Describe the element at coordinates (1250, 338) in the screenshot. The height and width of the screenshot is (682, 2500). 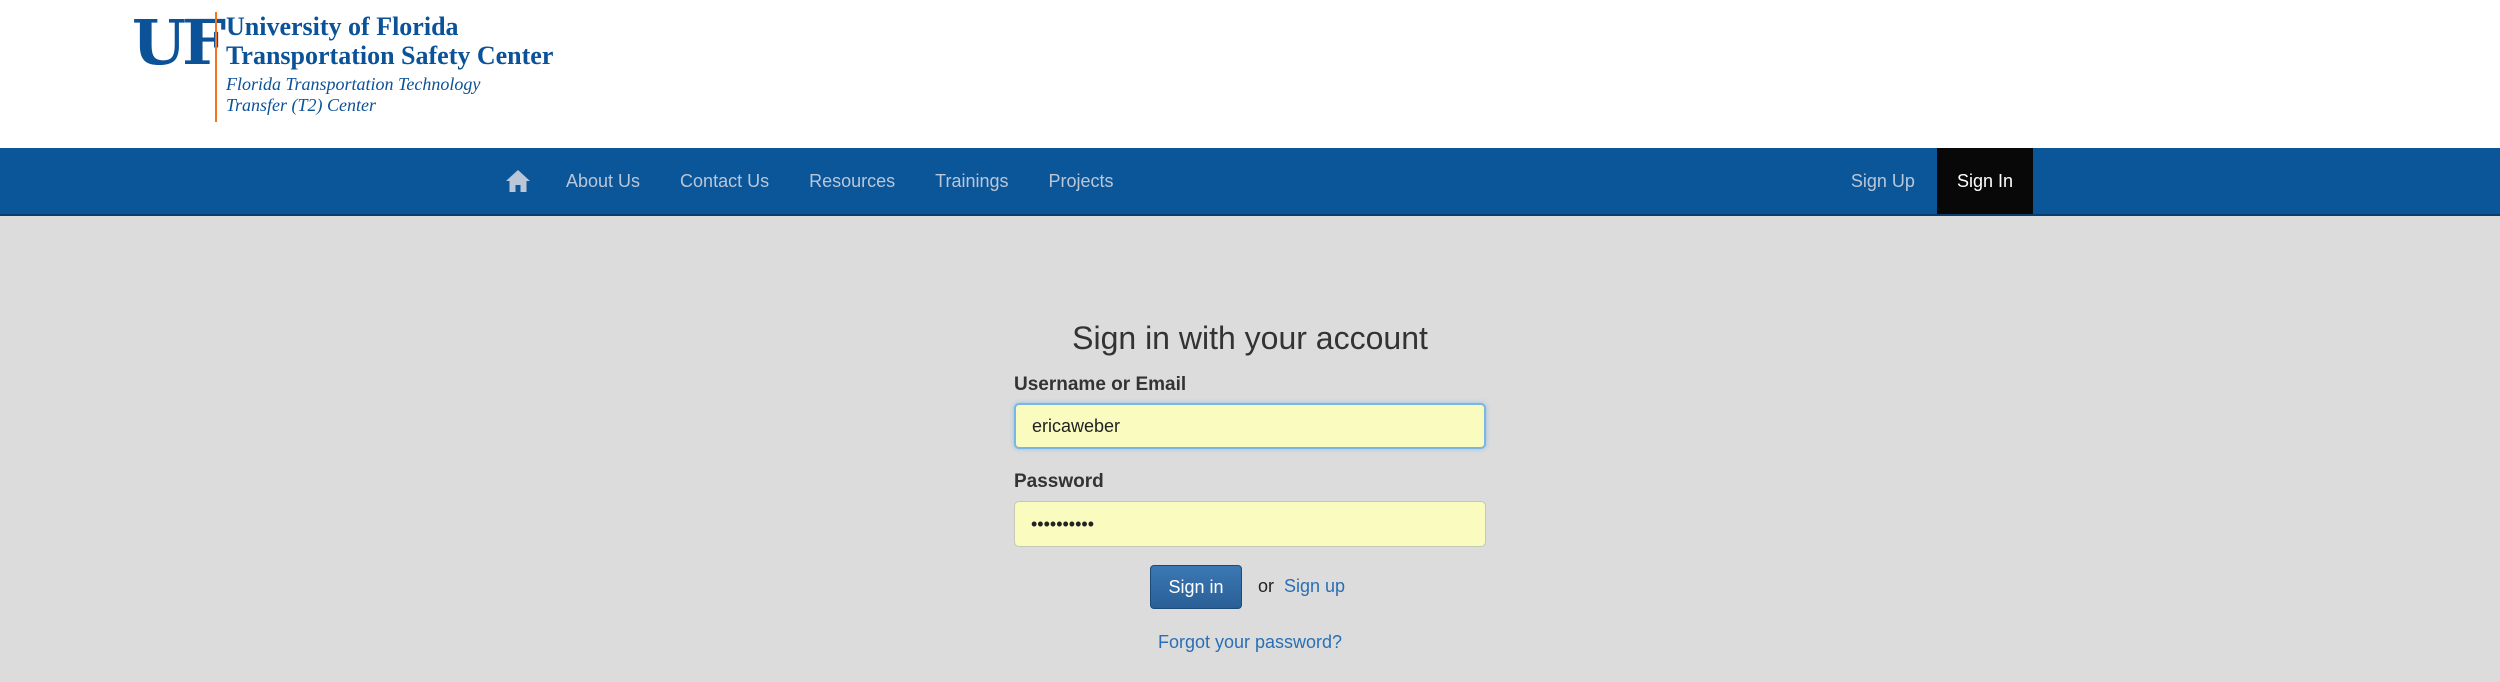
I see `page-title: Sign in with your account` at that location.